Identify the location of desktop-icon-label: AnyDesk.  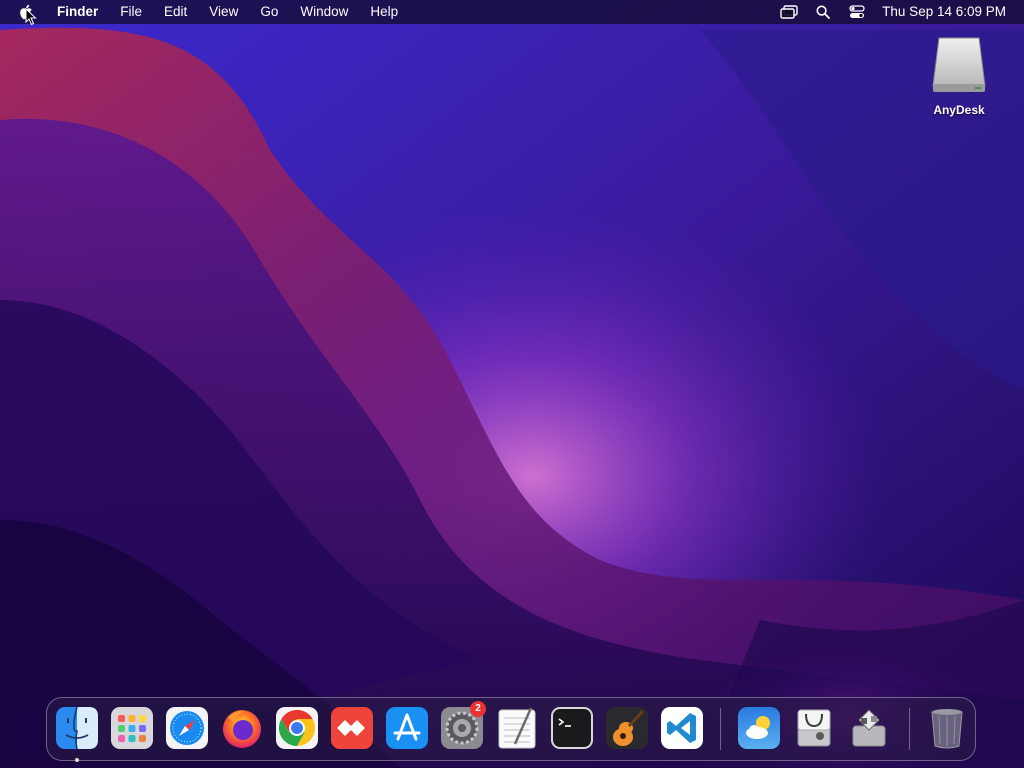
(959, 110).